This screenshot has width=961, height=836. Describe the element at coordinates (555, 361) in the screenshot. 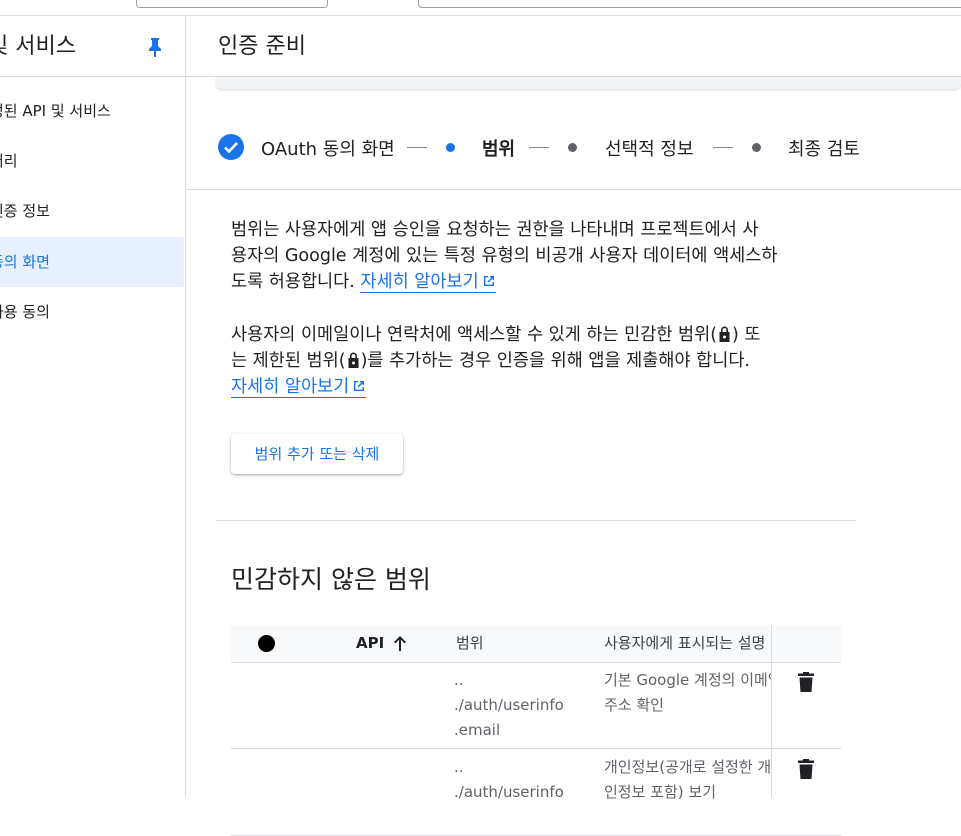

I see `text-fragment: )를 추가하는 경우 인증을 위해 앱을 제출해야 합니다.` at that location.